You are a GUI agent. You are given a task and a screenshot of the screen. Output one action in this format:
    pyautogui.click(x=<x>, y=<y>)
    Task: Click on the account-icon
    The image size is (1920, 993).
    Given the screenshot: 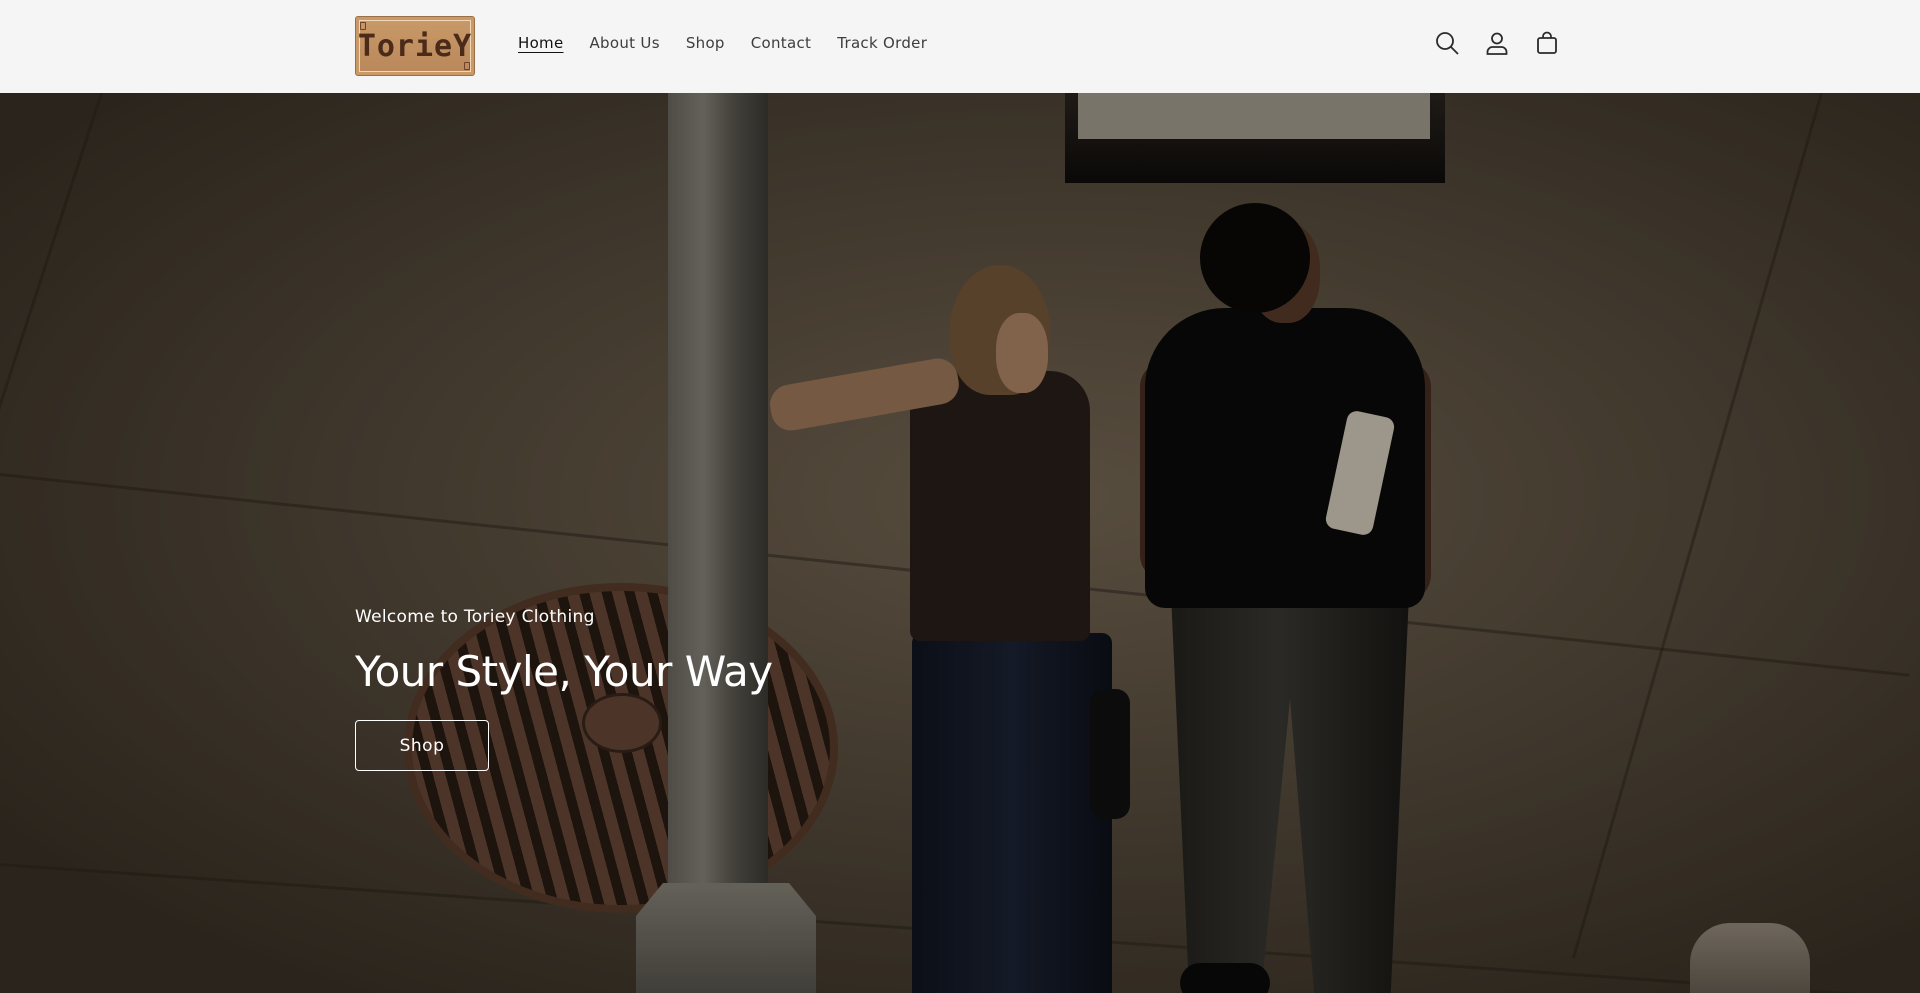 What is the action you would take?
    pyautogui.click(x=1497, y=43)
    